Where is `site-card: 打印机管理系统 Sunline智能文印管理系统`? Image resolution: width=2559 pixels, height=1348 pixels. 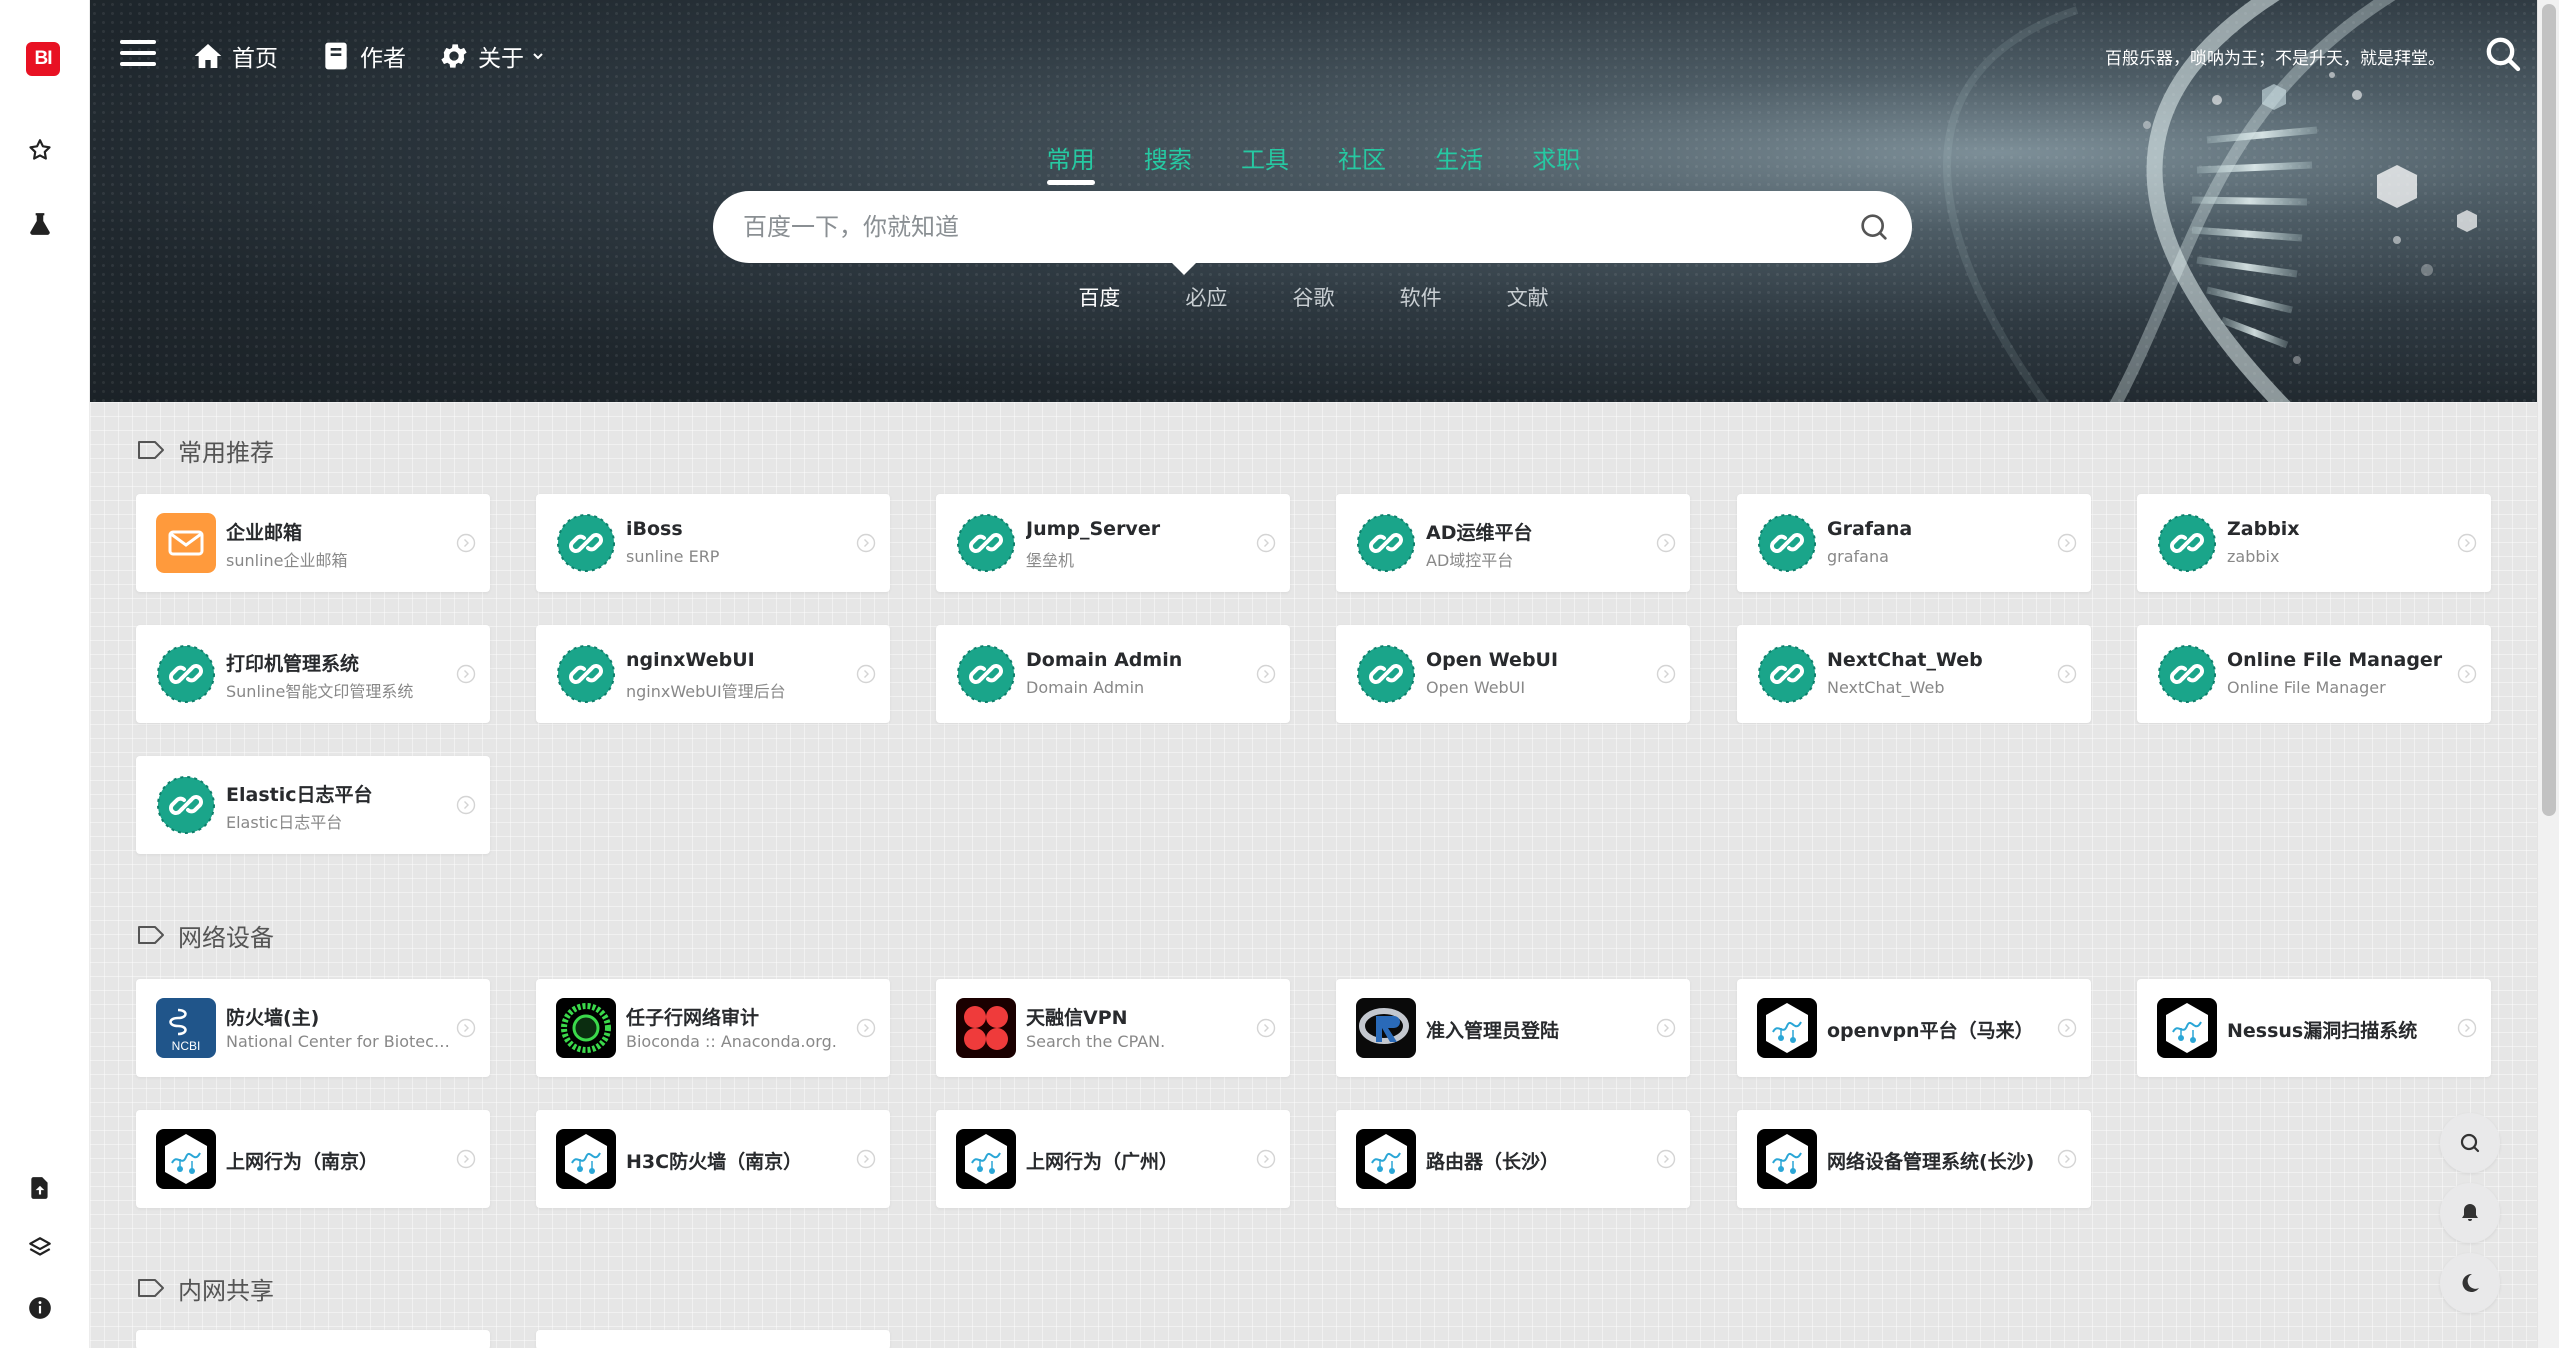
site-card: 打印机管理系统 Sunline智能文印管理系统 is located at coordinates (313, 674).